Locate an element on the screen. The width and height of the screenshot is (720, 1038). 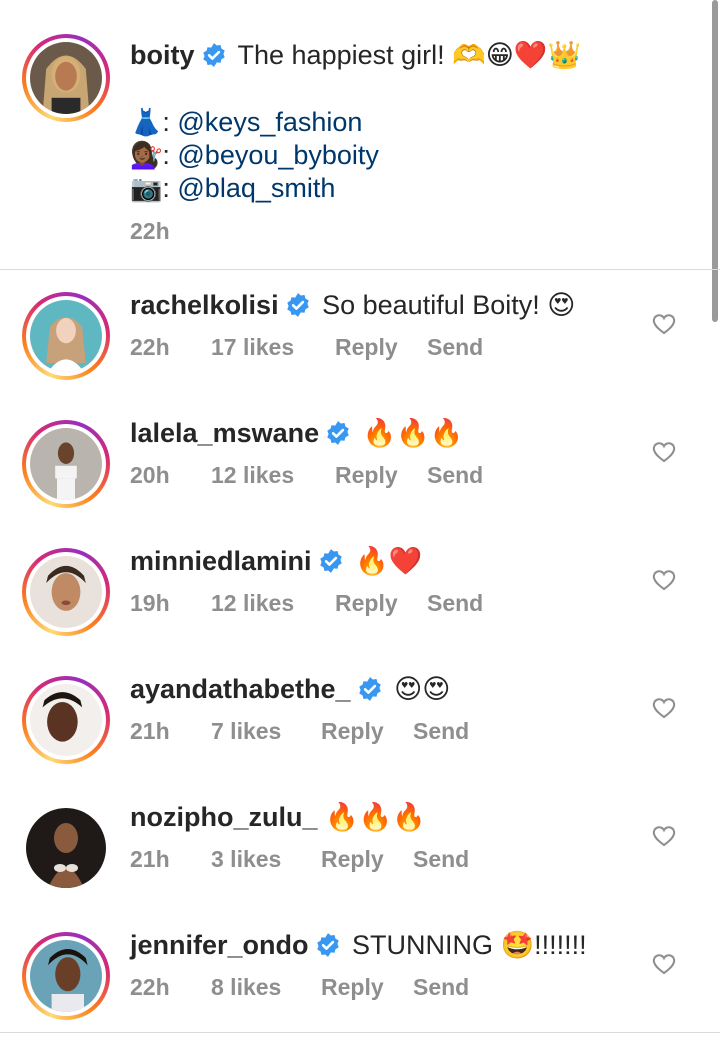
comment-username: lalela_mswane is located at coordinates (224, 433).